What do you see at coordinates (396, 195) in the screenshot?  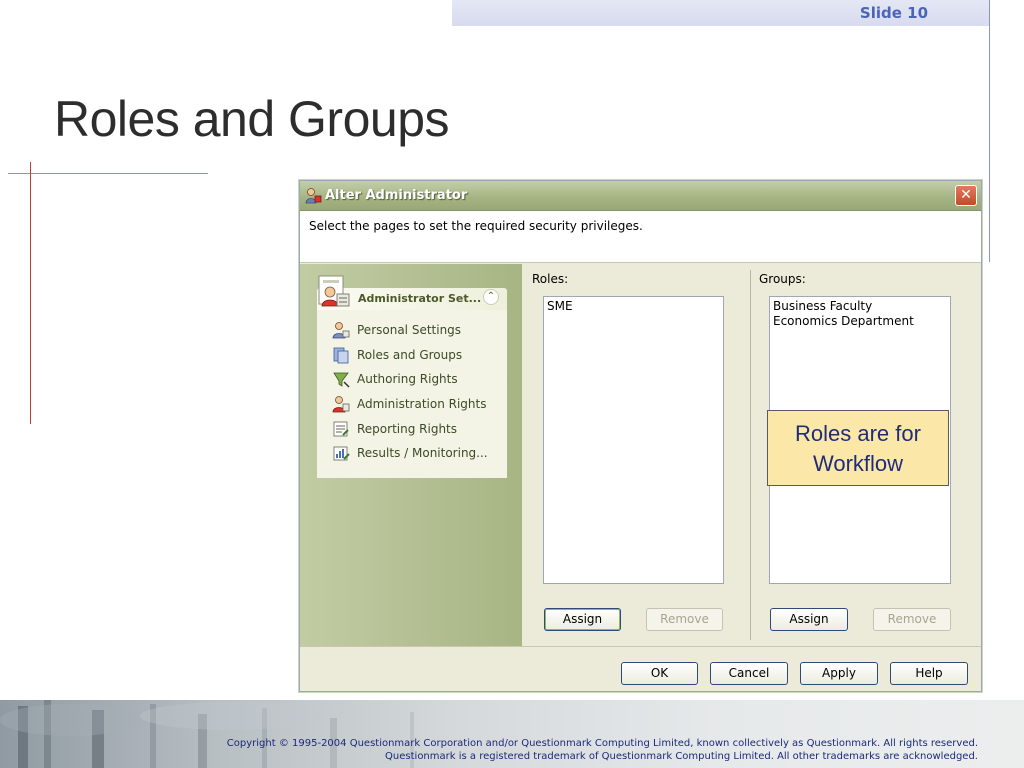 I see `dialog-title: Alter Administrator` at bounding box center [396, 195].